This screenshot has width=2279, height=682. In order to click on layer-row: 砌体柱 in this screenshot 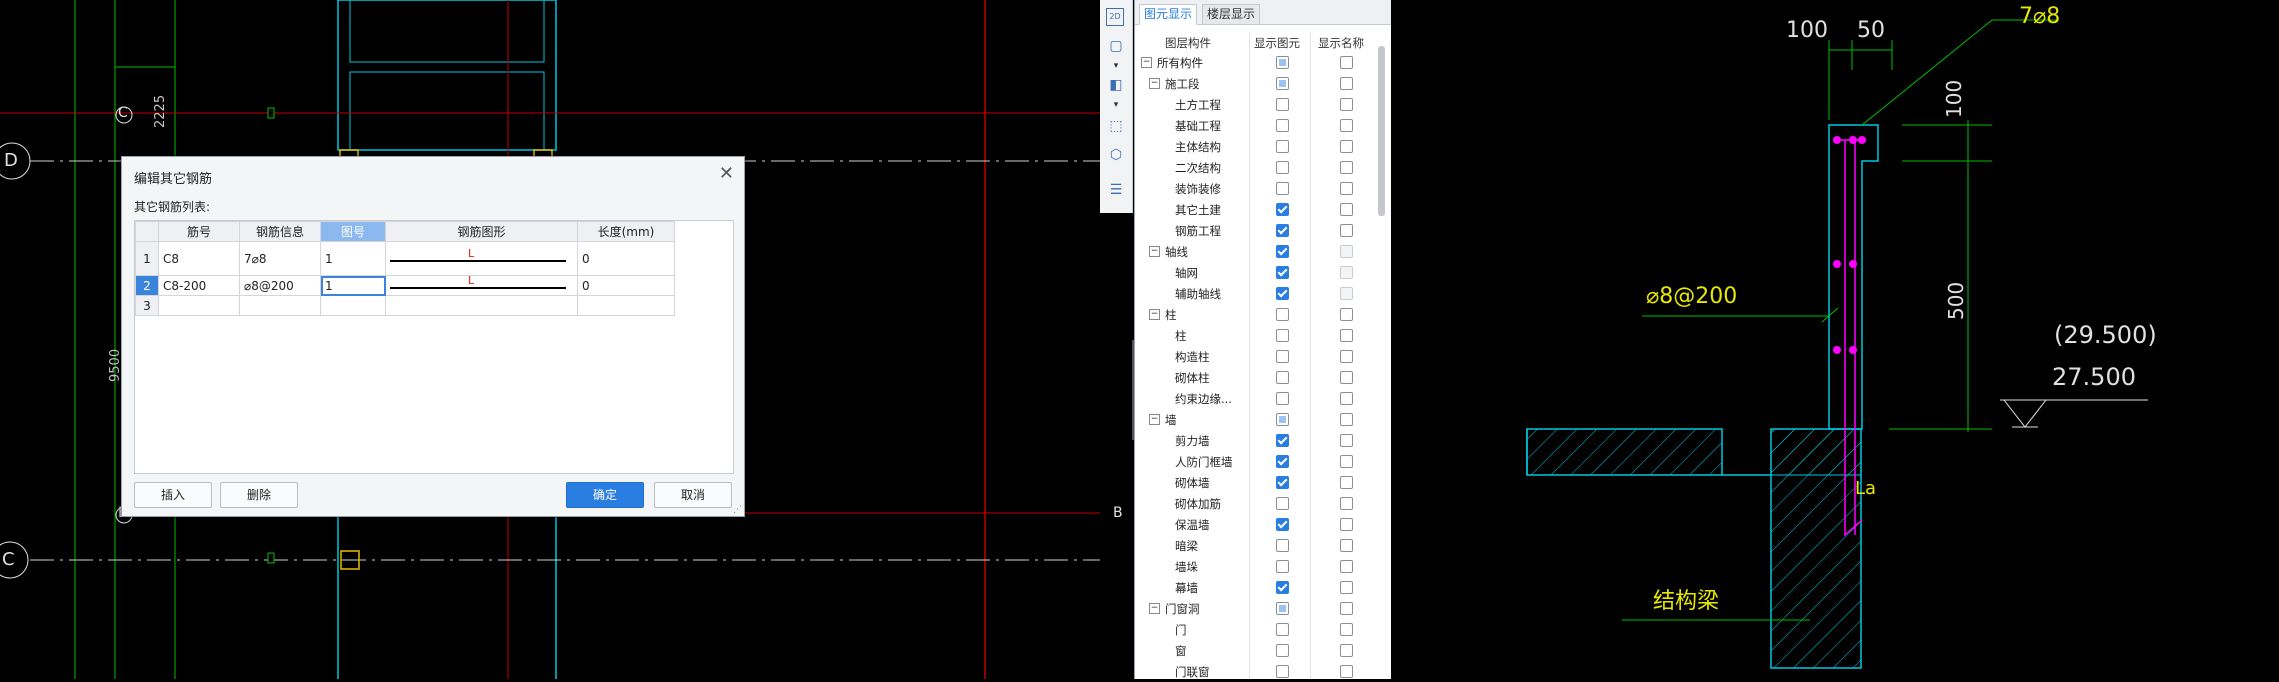, I will do `click(1255, 377)`.